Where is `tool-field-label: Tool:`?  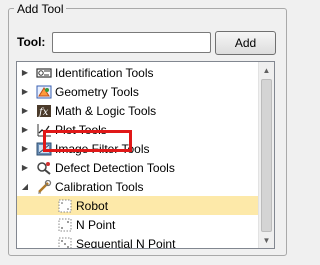 tool-field-label: Tool: is located at coordinates (31, 42).